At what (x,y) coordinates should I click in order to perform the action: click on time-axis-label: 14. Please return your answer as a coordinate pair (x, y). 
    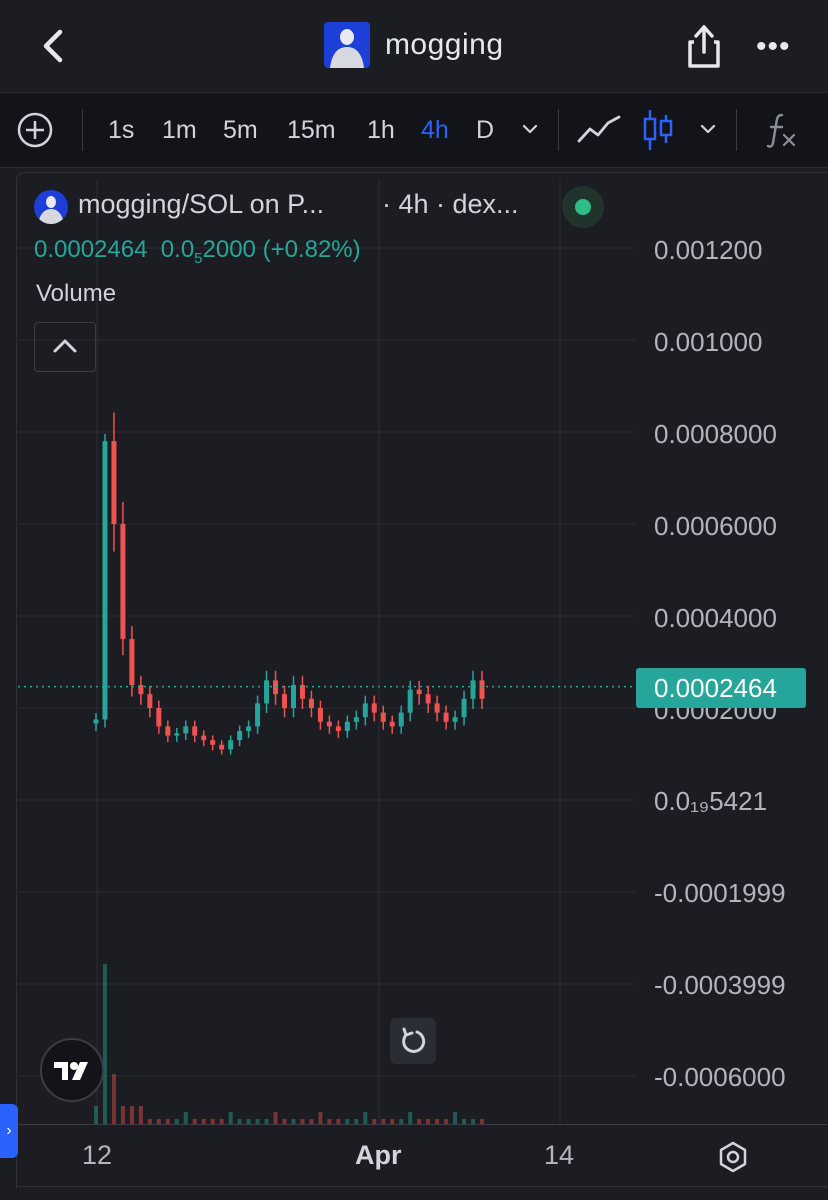
    Looking at the image, I should click on (559, 1155).